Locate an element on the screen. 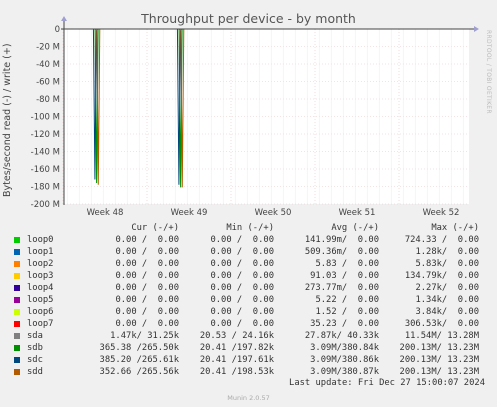  legend-avg-value: 3.09M/380.84k is located at coordinates (344, 348).